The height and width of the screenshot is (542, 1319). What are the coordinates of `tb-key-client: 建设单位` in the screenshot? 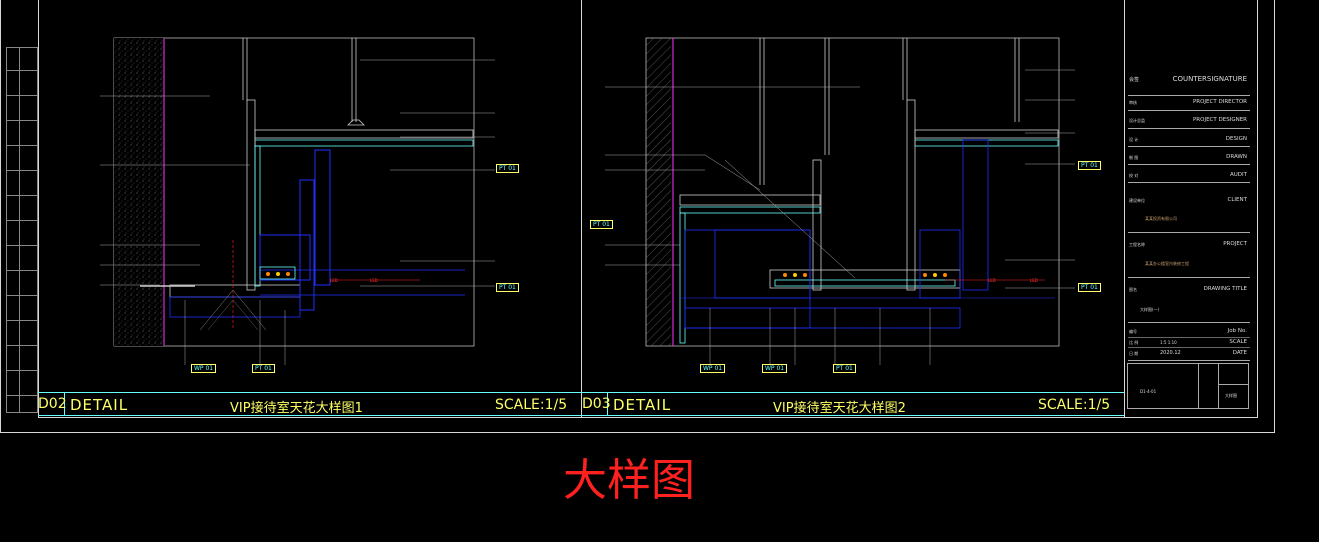 It's located at (1137, 200).